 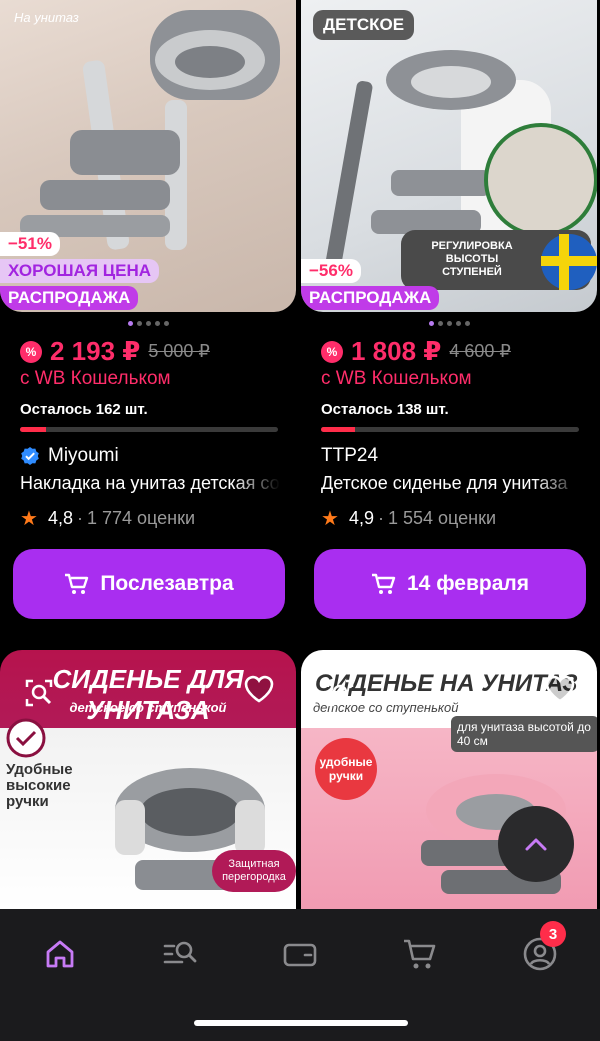 I want to click on stock-remaining: Осталось 138 шт., so click(x=385, y=409).